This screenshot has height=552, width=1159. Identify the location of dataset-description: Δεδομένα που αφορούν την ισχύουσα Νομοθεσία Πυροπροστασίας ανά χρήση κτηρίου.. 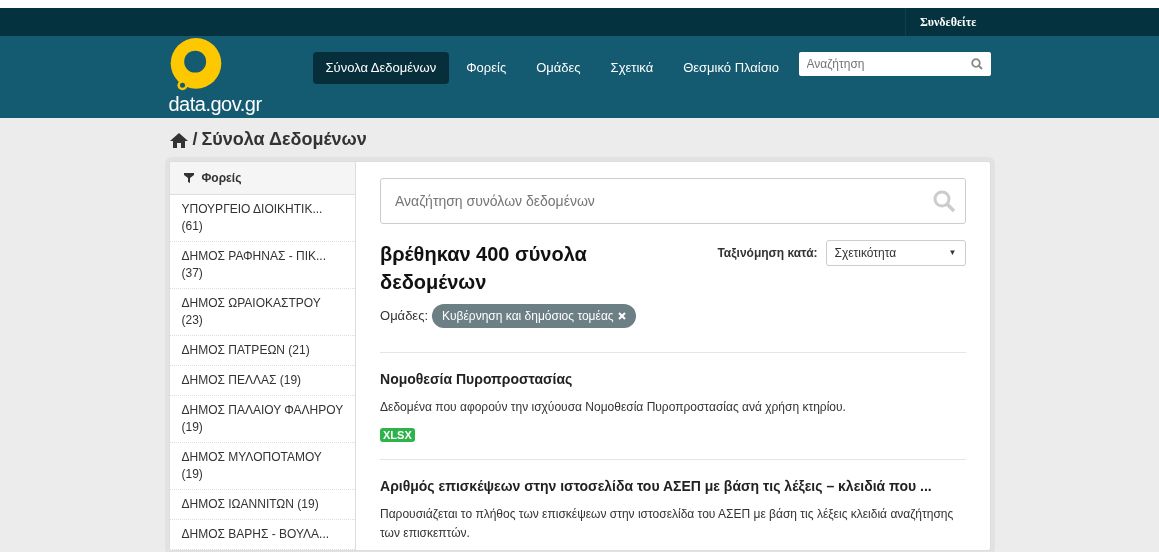
(613, 407).